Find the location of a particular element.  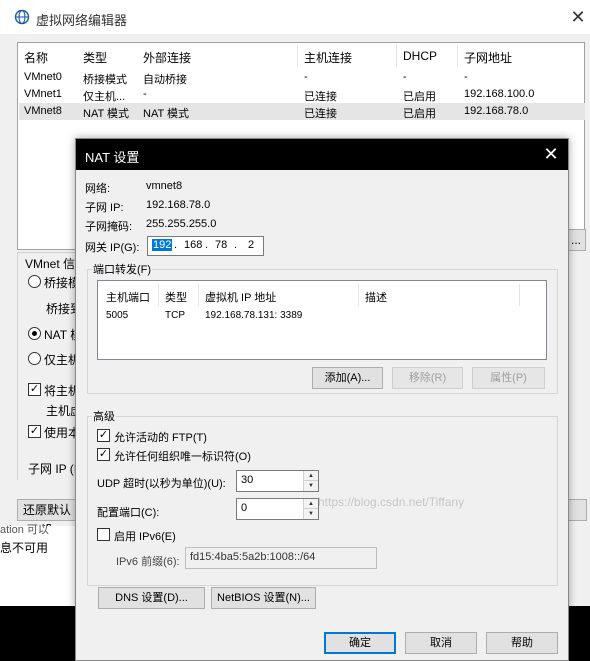

column-header-external: 外部连接 is located at coordinates (167, 57).